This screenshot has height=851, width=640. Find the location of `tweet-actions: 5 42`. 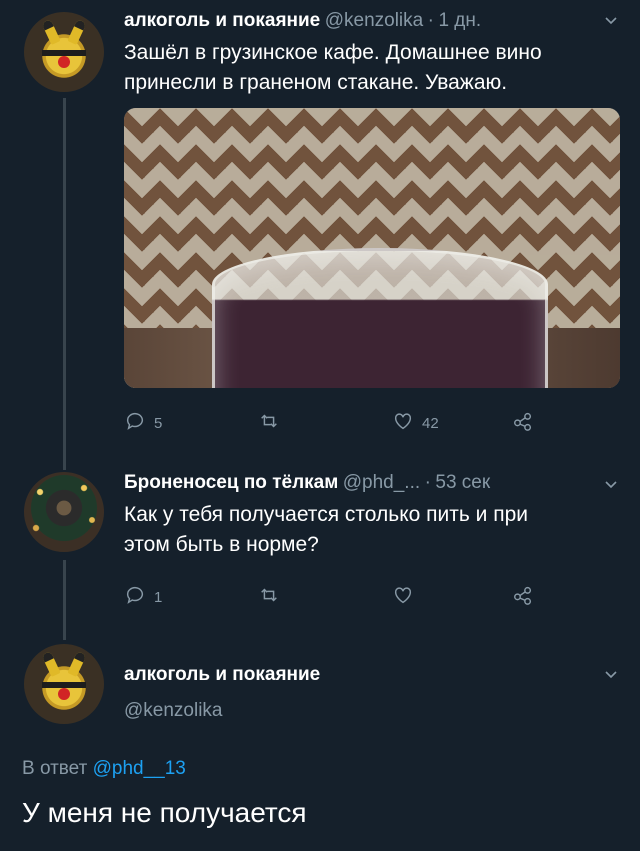

tweet-actions: 5 42 is located at coordinates (372, 424).